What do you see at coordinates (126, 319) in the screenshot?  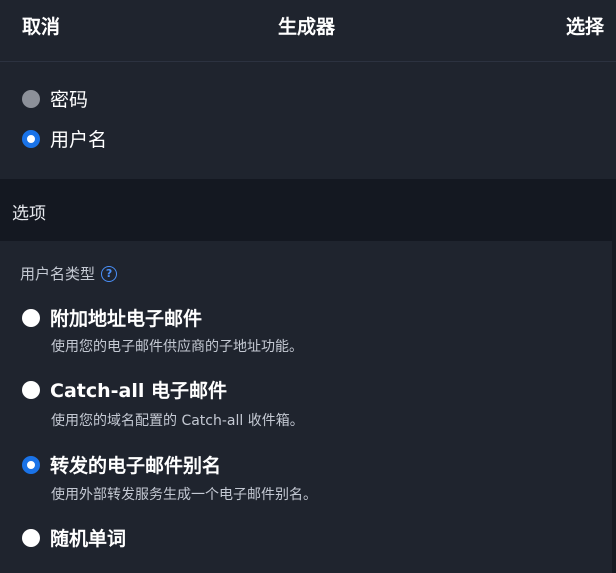 I see `radio-label-plus-addressed-email: 附加地址电子邮件` at bounding box center [126, 319].